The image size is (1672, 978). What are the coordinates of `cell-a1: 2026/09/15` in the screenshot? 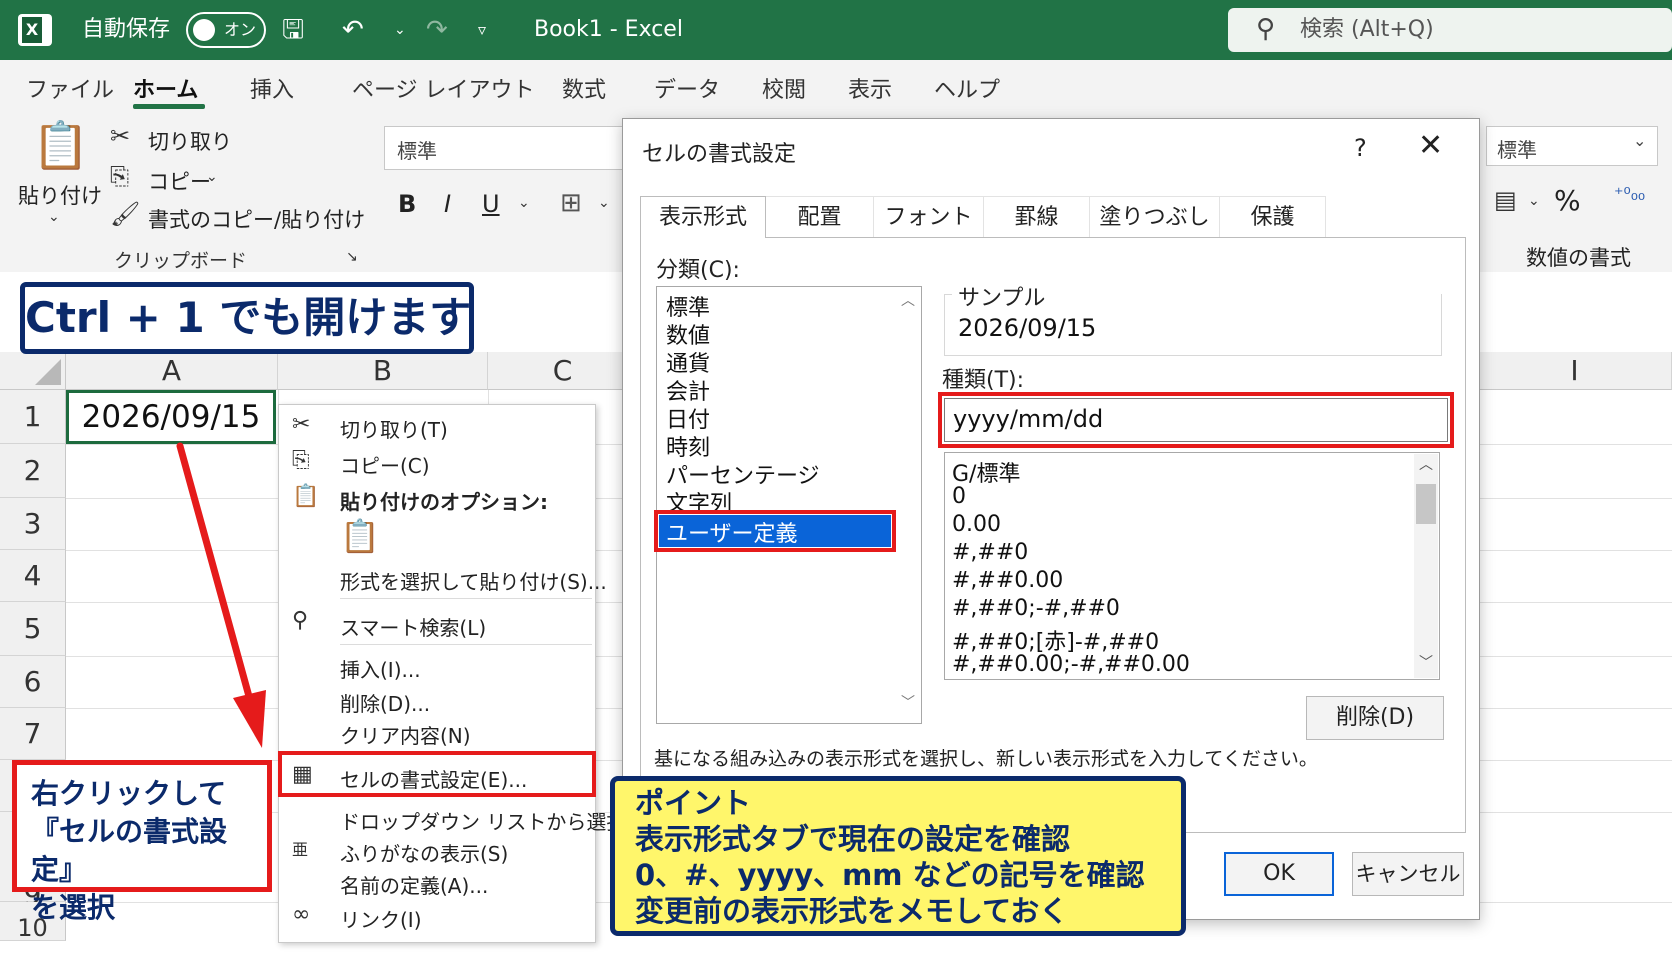 It's located at (171, 417).